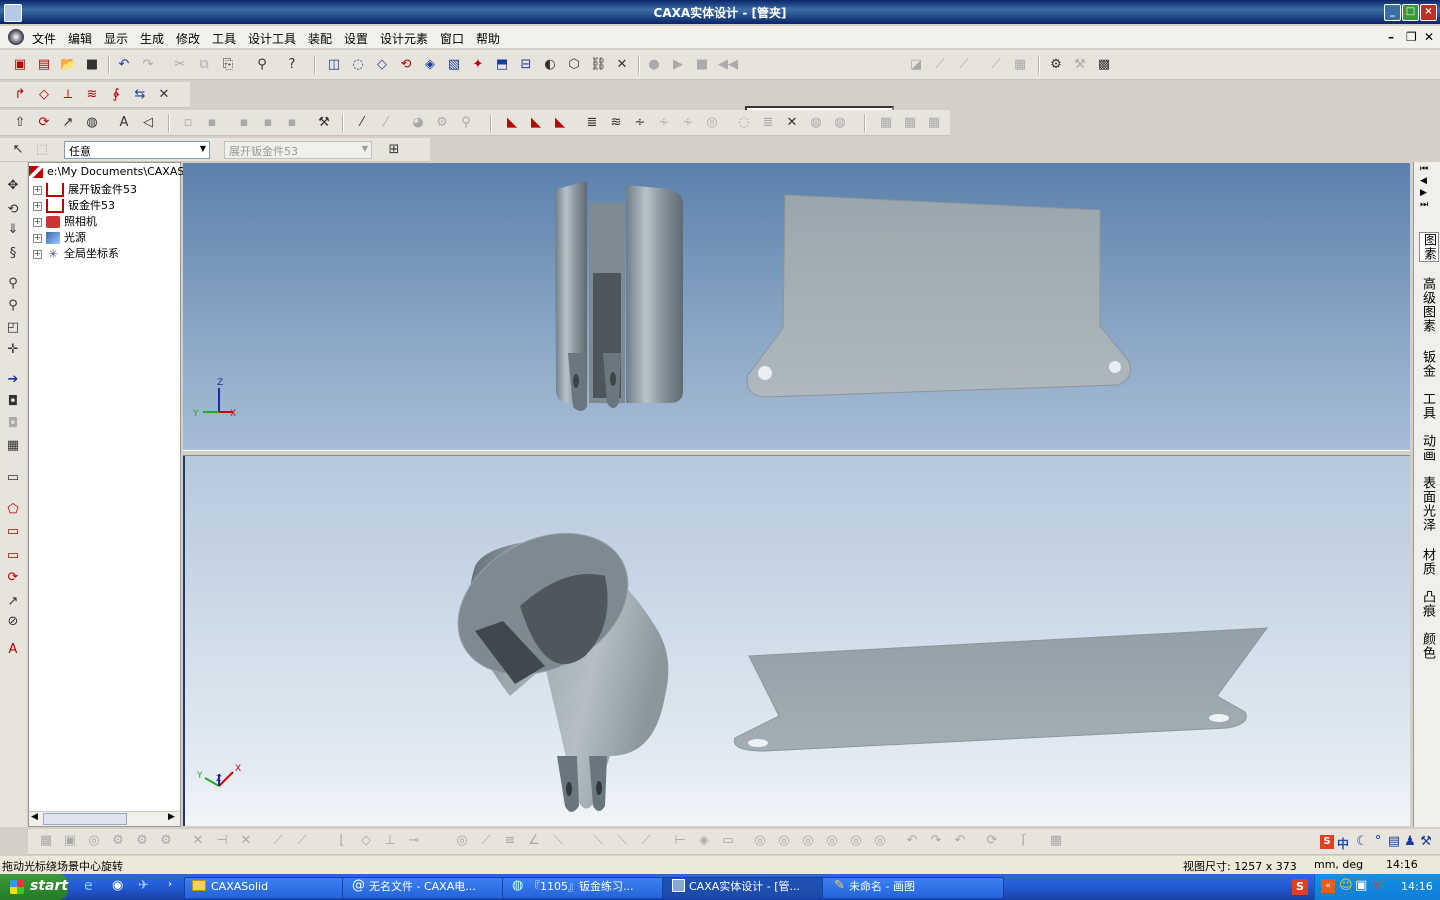 Image resolution: width=1440 pixels, height=900 pixels. What do you see at coordinates (13, 556) in the screenshot?
I see `rect2-icon: ▭` at bounding box center [13, 556].